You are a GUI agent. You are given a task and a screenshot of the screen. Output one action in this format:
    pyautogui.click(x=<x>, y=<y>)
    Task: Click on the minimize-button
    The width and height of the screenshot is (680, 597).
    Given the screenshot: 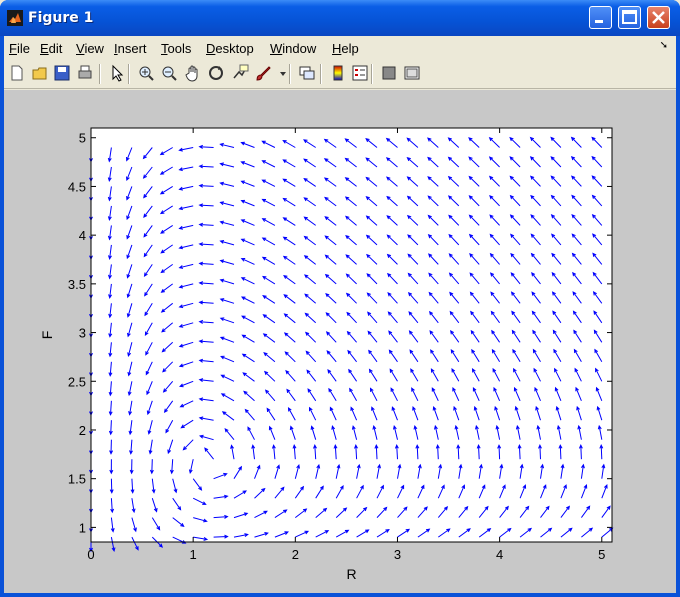 What is the action you would take?
    pyautogui.click(x=600, y=17)
    